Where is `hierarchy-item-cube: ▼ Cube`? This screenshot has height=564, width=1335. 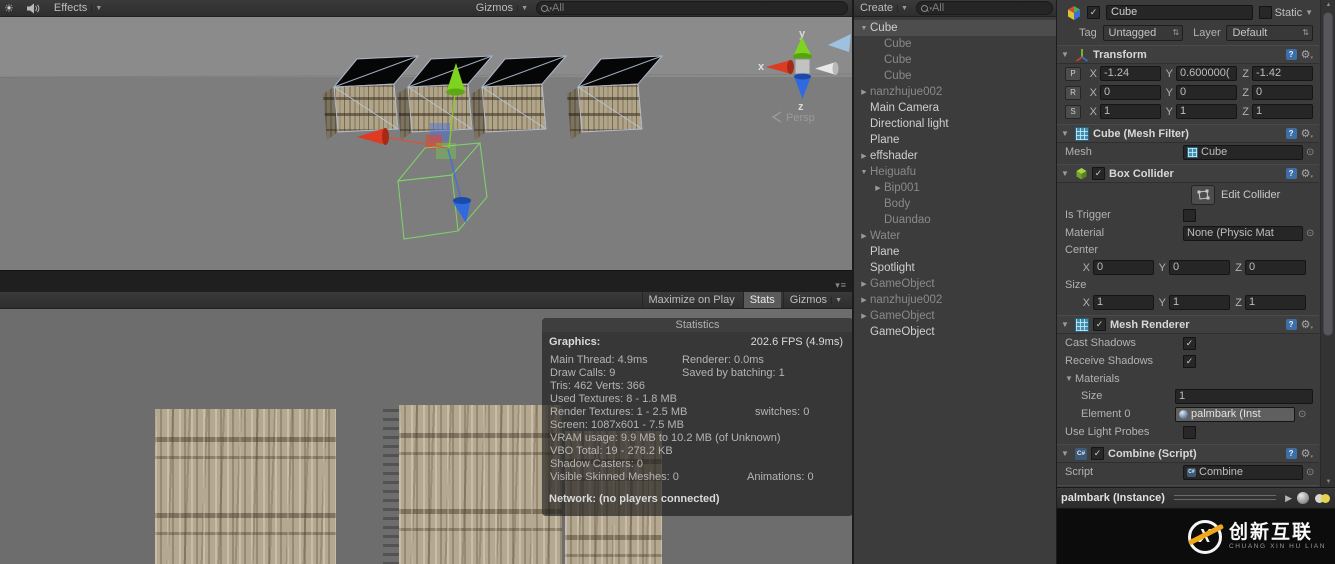 hierarchy-item-cube: ▼ Cube is located at coordinates (955, 28).